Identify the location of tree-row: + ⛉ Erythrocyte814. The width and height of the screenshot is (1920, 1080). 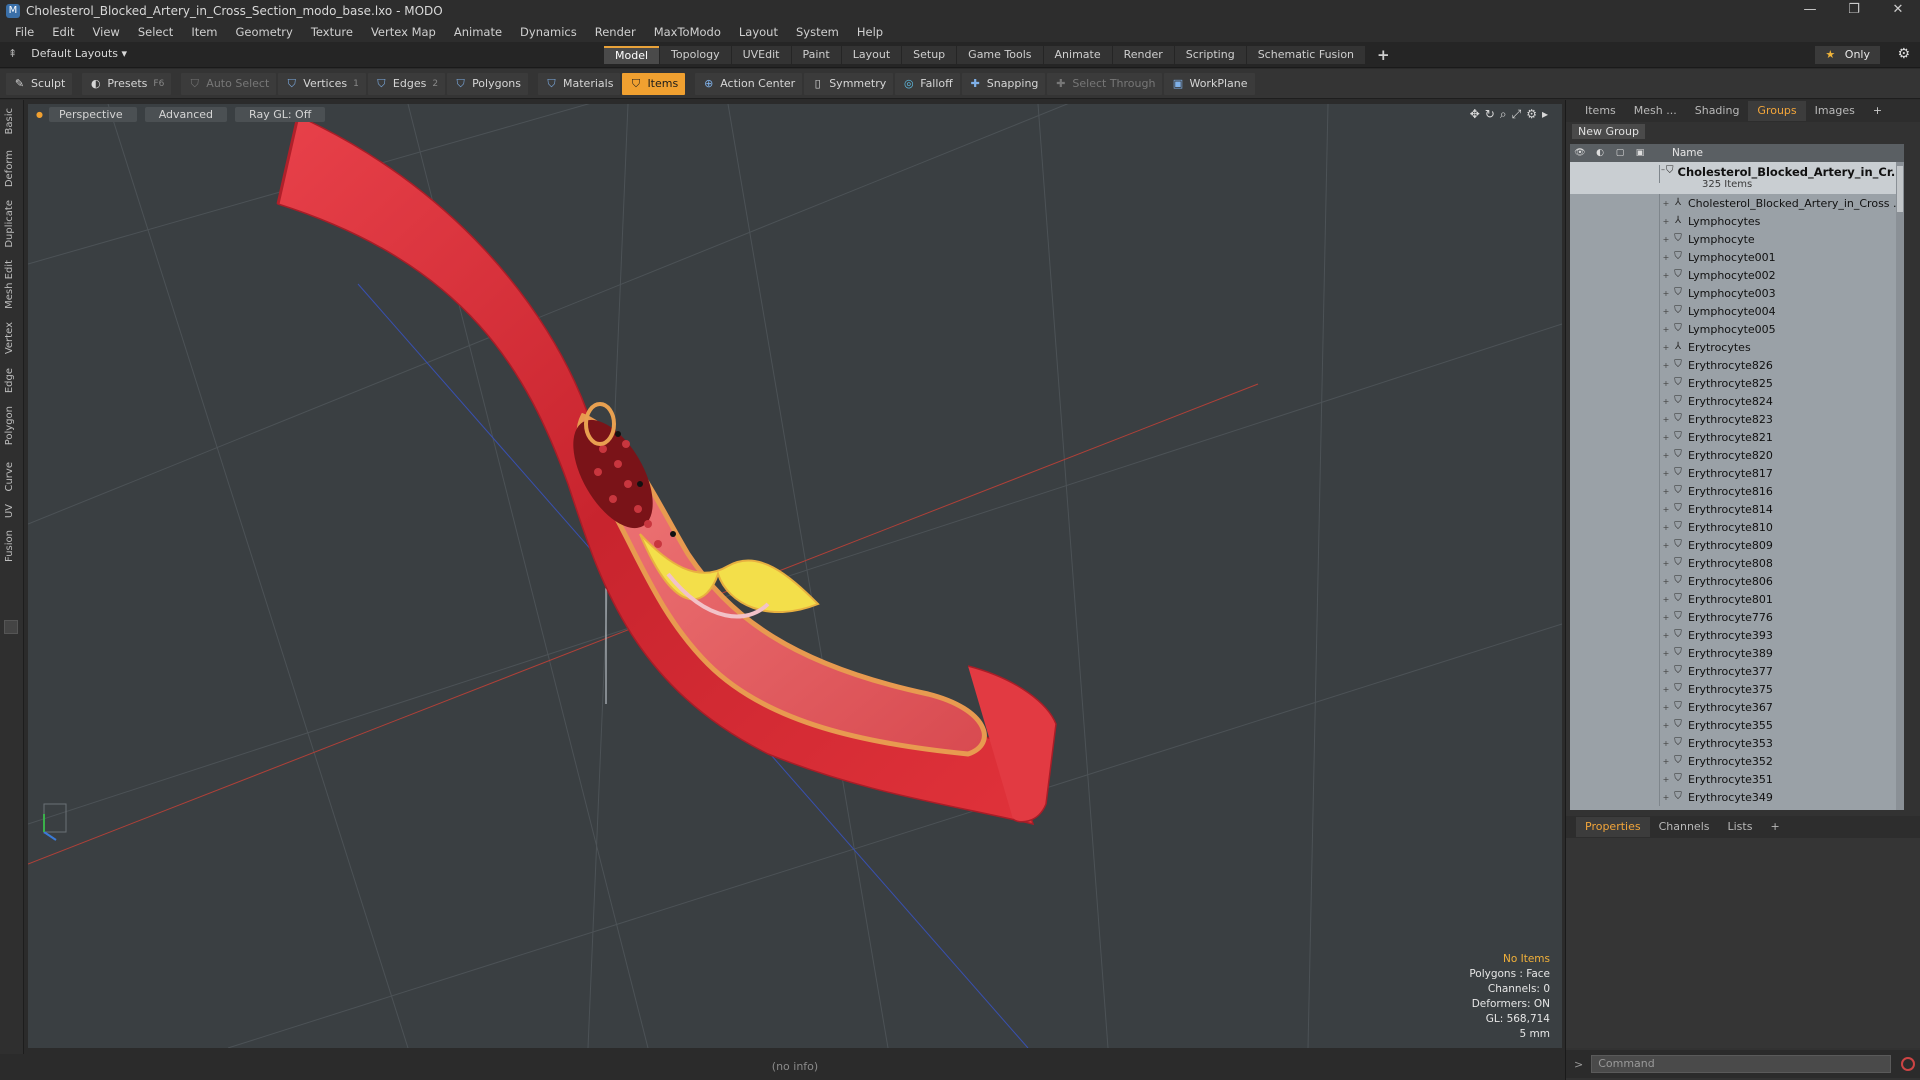
(1737, 509).